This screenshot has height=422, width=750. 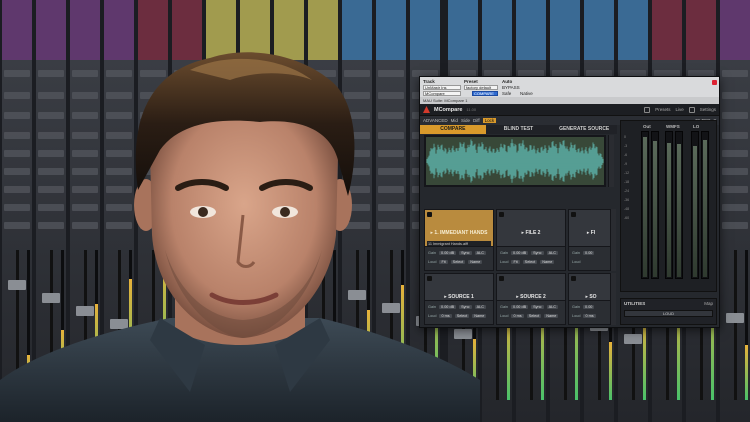 I want to click on tile-controls: Gain 0.00 Loud, so click(x=591, y=258).